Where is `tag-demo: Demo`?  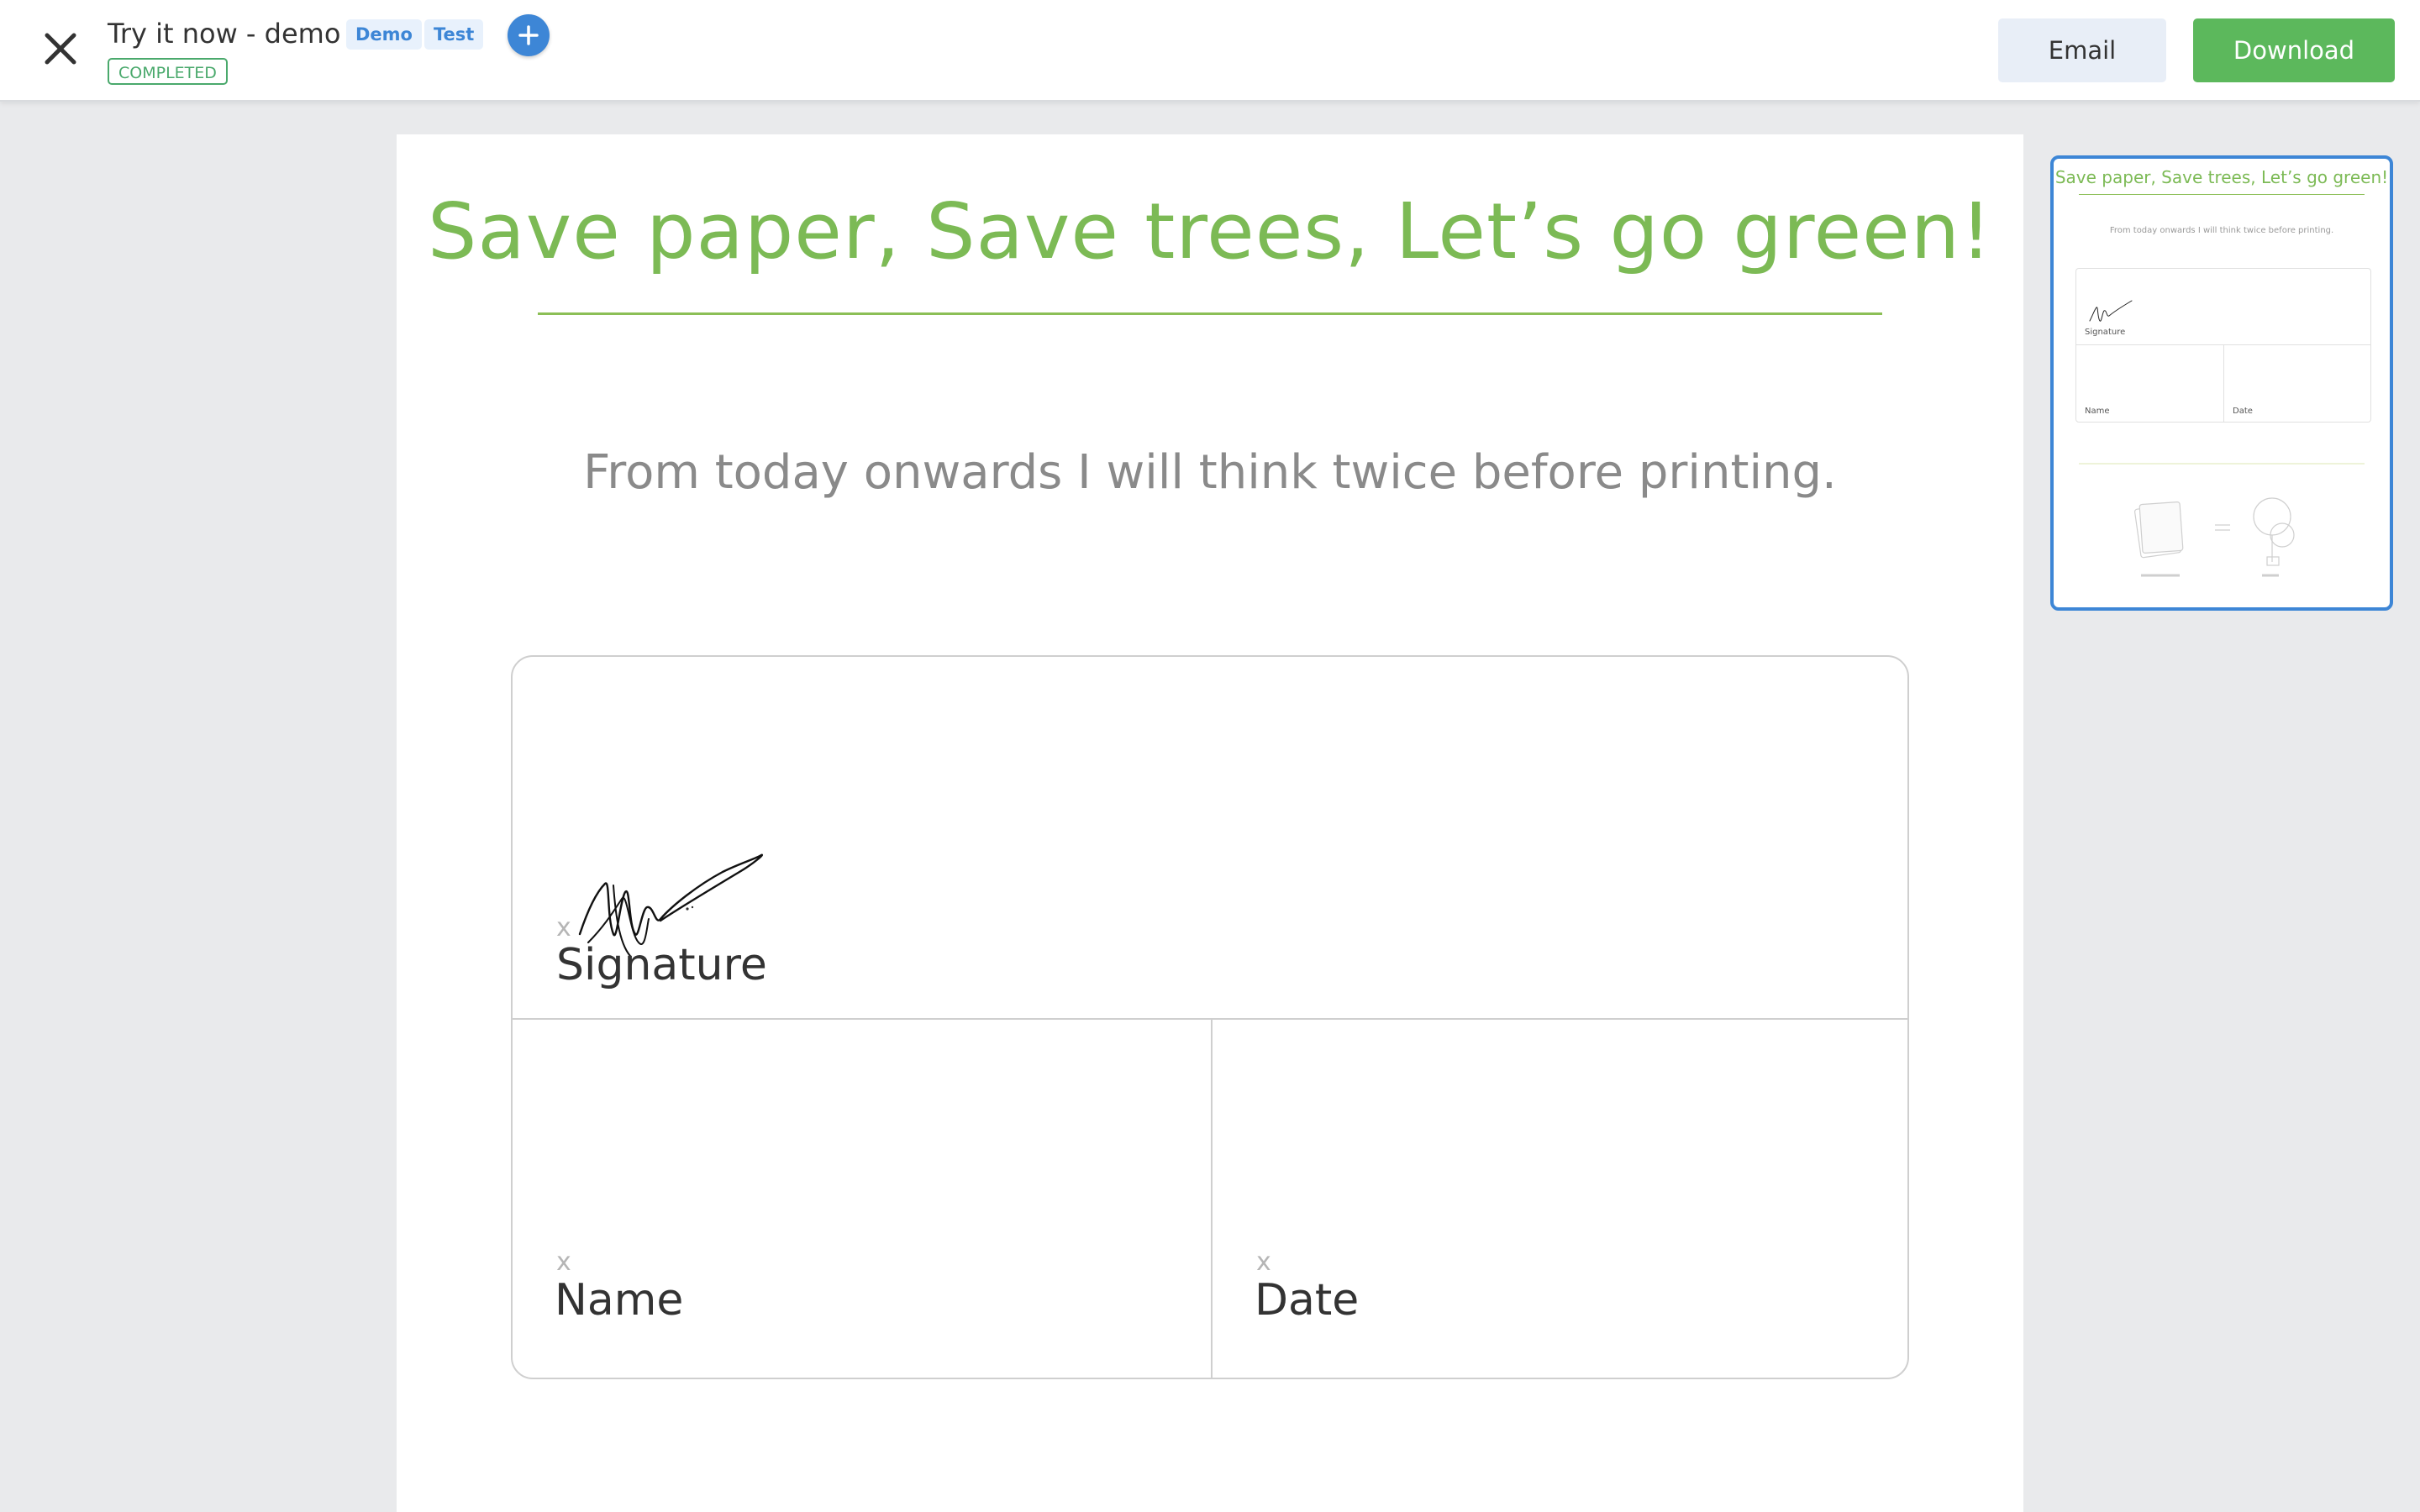
tag-demo: Demo is located at coordinates (384, 34).